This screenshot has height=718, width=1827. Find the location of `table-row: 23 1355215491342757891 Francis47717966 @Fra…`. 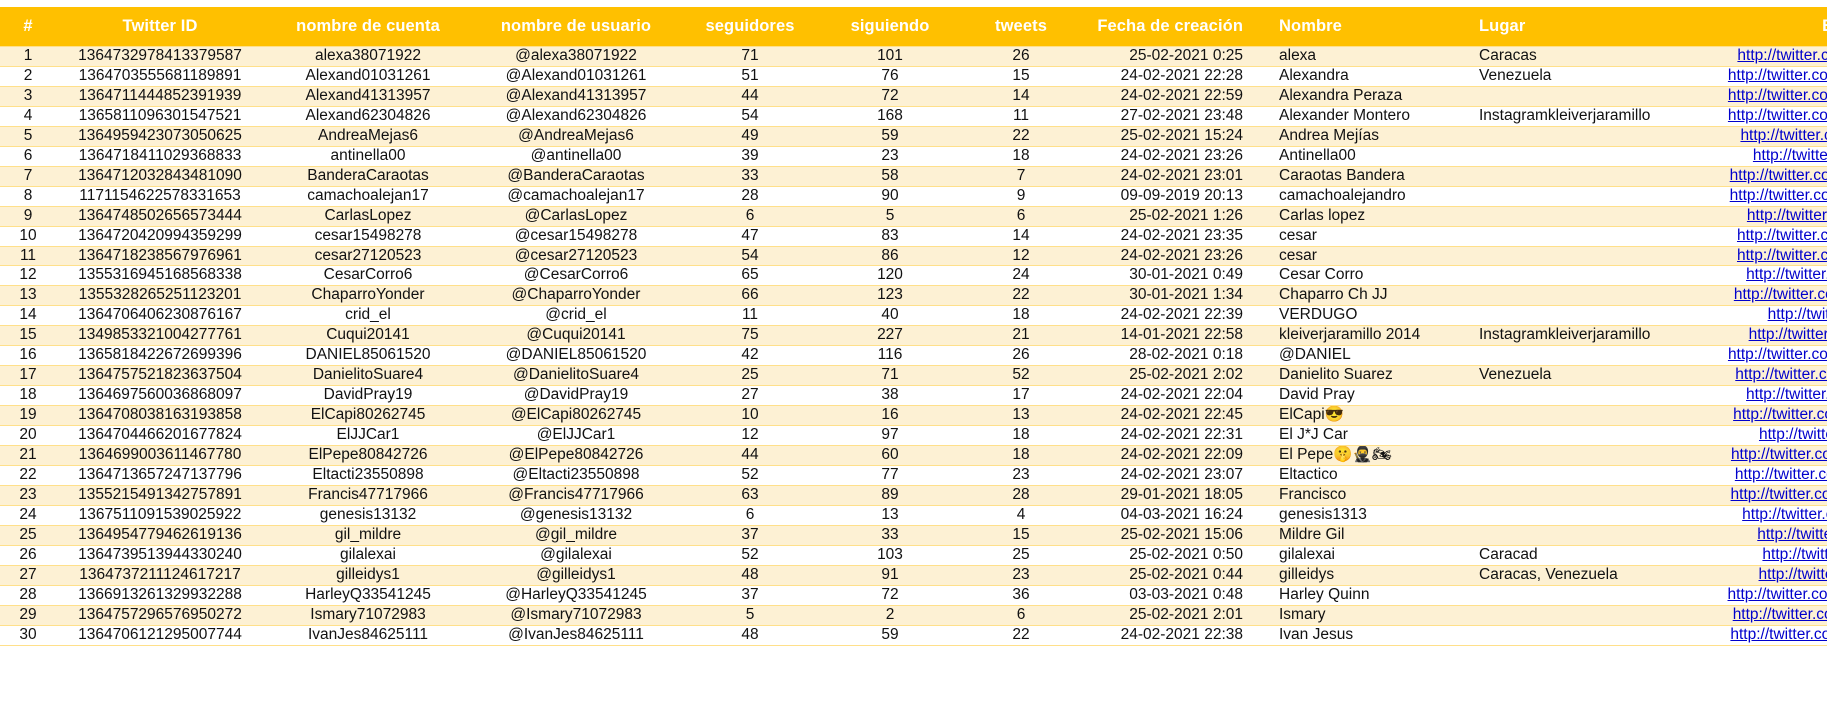

table-row: 23 1355215491342757891 Francis47717966 @Fra… is located at coordinates (913, 495).